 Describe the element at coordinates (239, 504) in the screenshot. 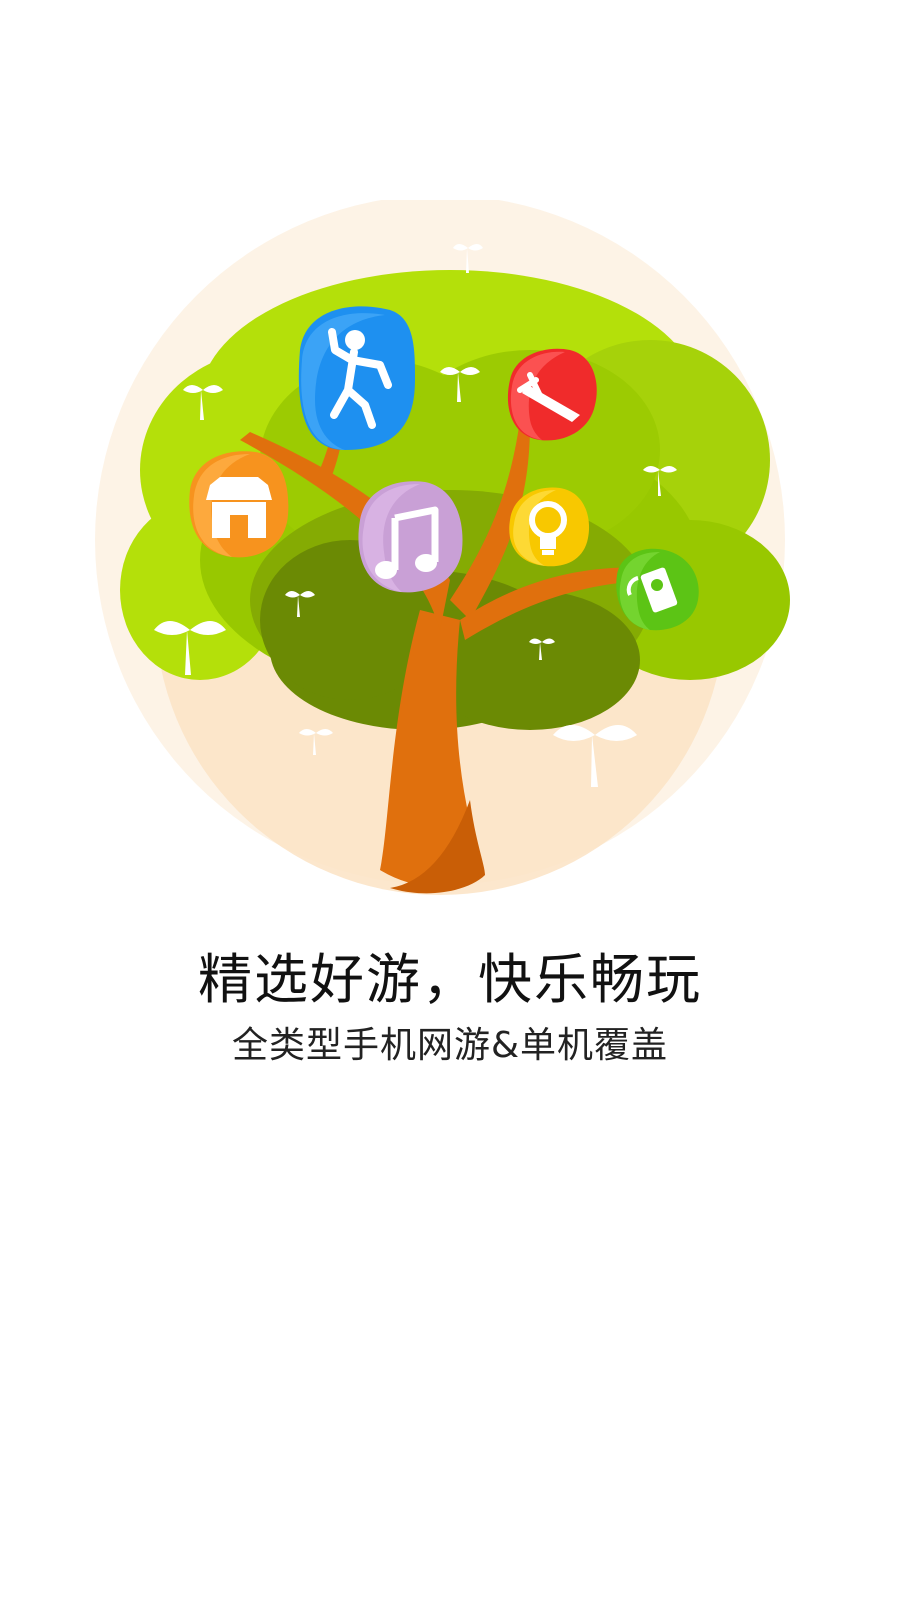

I see `store-icon` at that location.